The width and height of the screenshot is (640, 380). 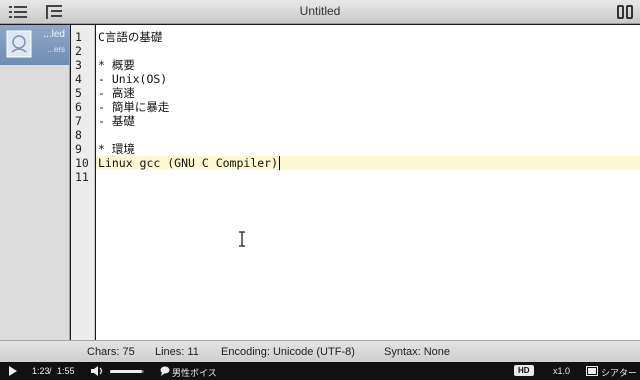 What do you see at coordinates (417, 352) in the screenshot?
I see `syntax-selector: Syntax: None` at bounding box center [417, 352].